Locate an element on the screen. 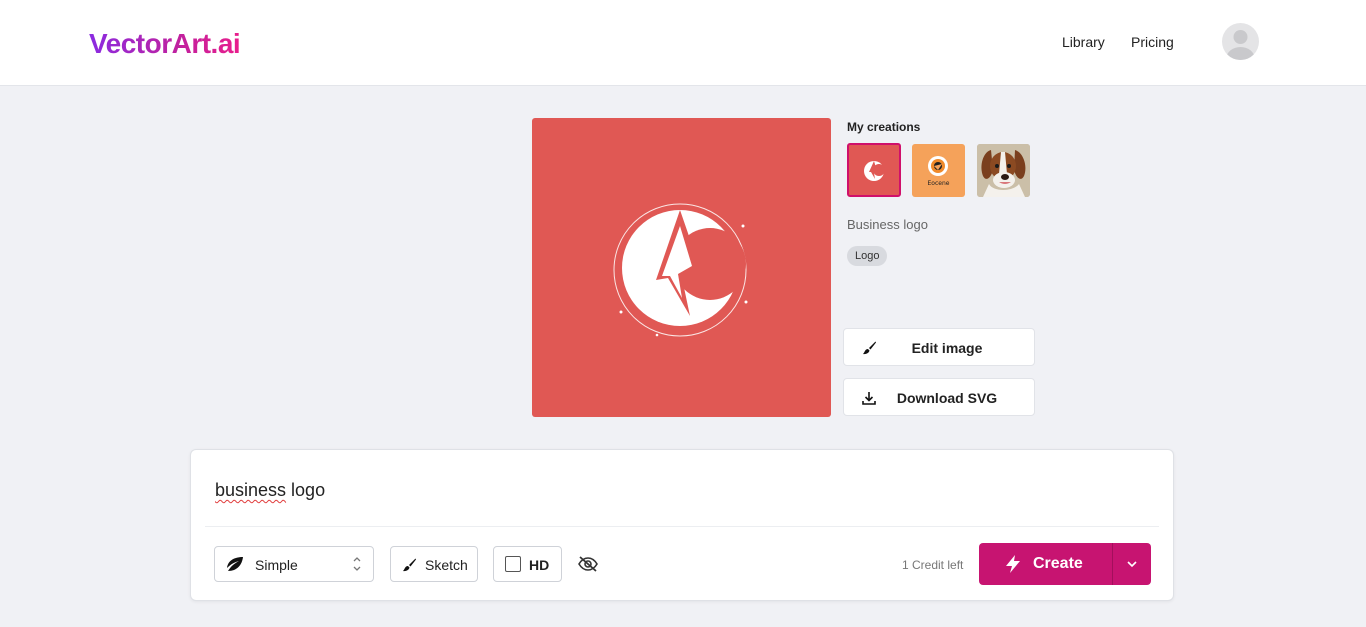 The height and width of the screenshot is (627, 1366). edit-image-button: Edit image is located at coordinates (939, 347).